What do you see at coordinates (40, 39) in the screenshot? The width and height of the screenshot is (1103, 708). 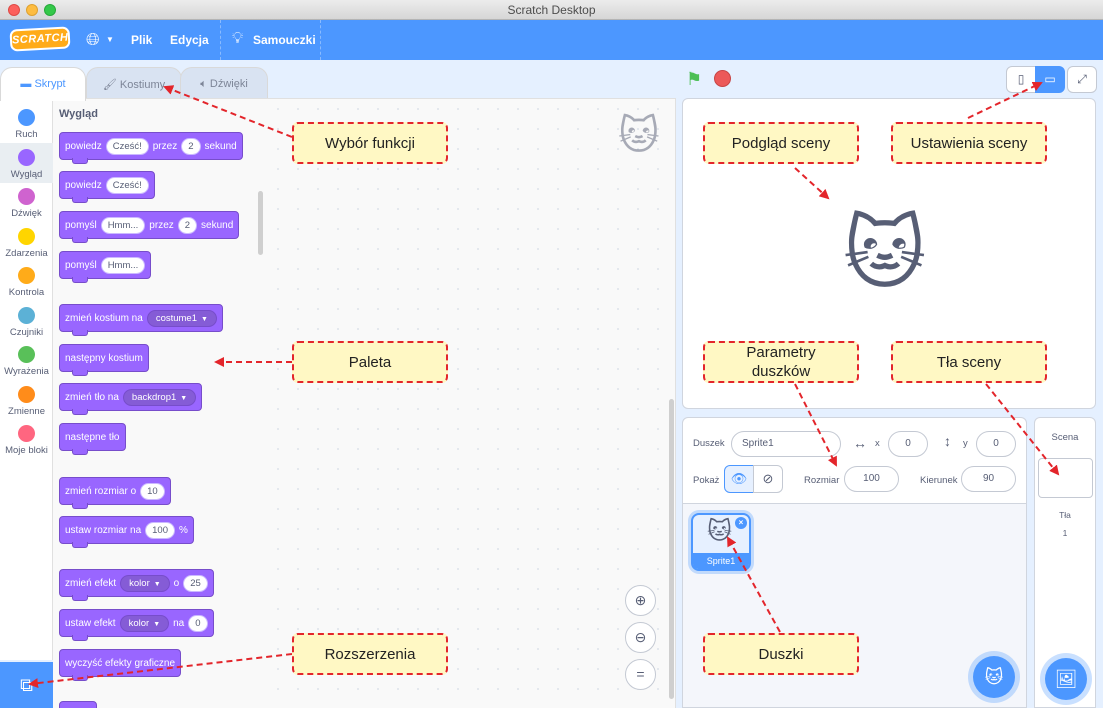 I see `scratch-logo: SCRATCH` at bounding box center [40, 39].